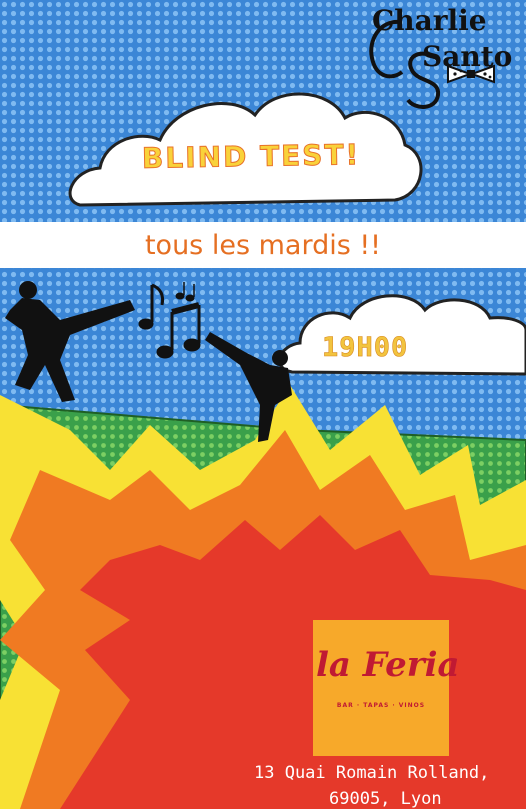  I want to click on venue-logo, so click(381, 688).